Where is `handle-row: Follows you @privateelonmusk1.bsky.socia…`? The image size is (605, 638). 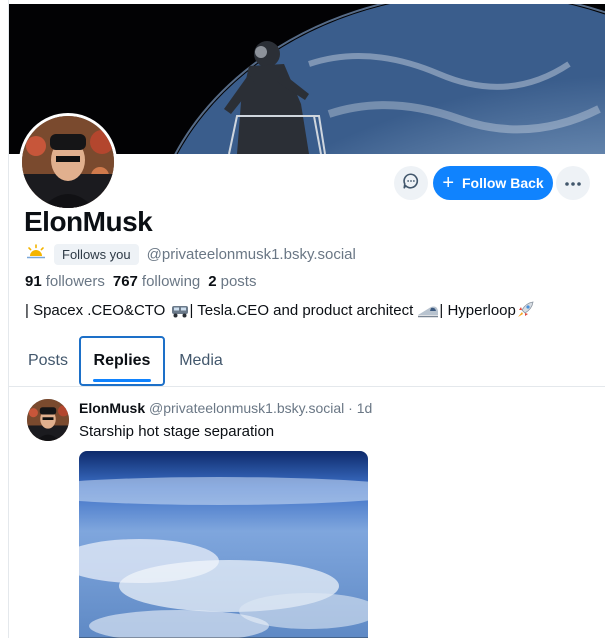 handle-row: Follows you @privateelonmusk1.bsky.socia… is located at coordinates (191, 254).